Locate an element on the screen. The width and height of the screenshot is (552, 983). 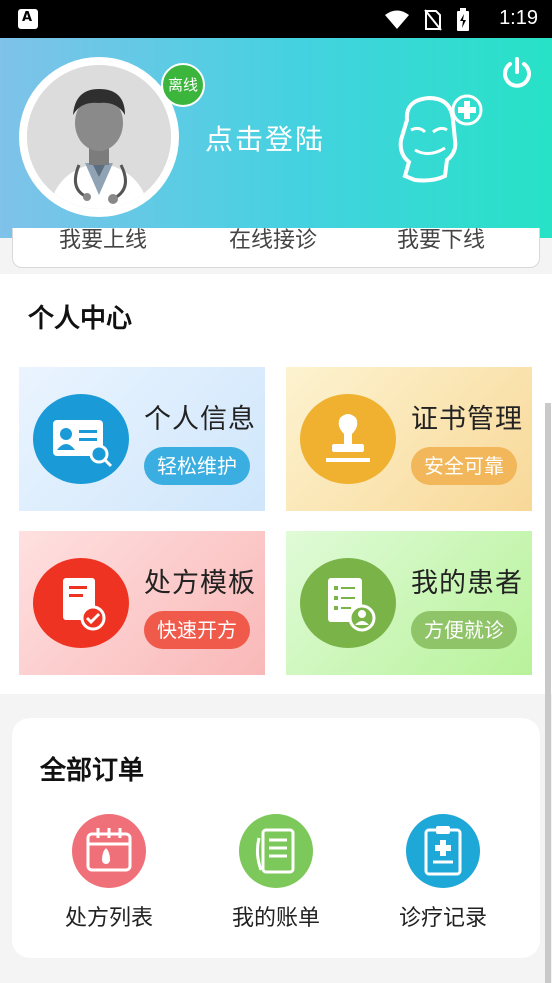
order-label: 我的账单 is located at coordinates (275, 918).